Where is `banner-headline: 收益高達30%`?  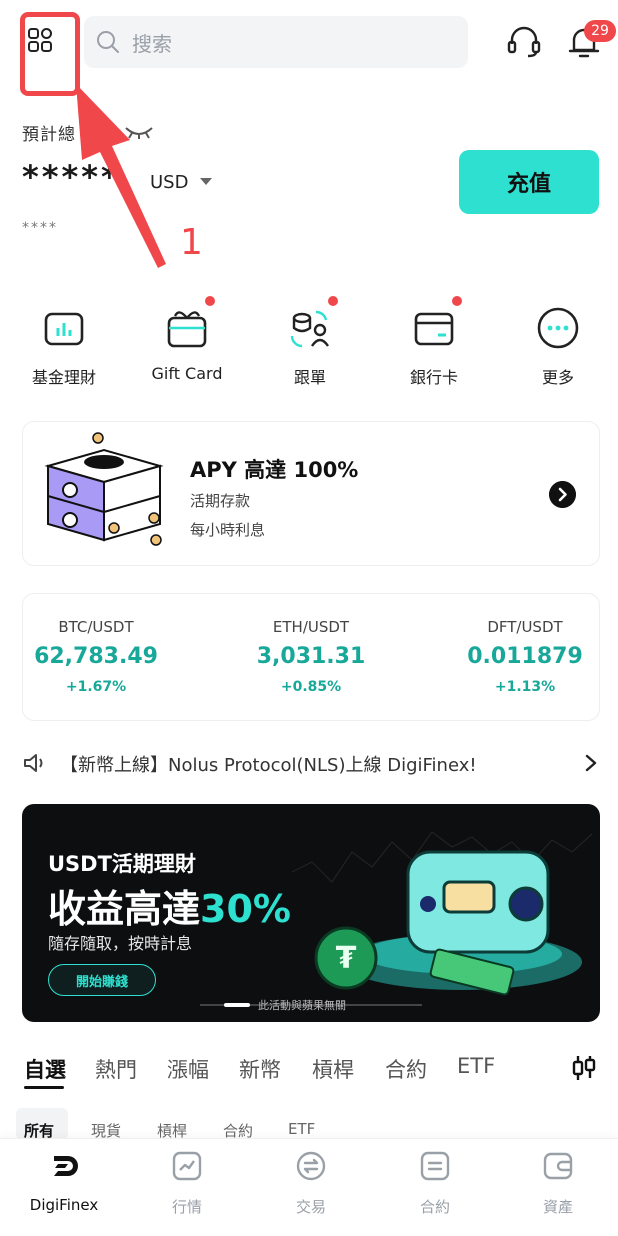
banner-headline: 收益高達30% is located at coordinates (169, 905).